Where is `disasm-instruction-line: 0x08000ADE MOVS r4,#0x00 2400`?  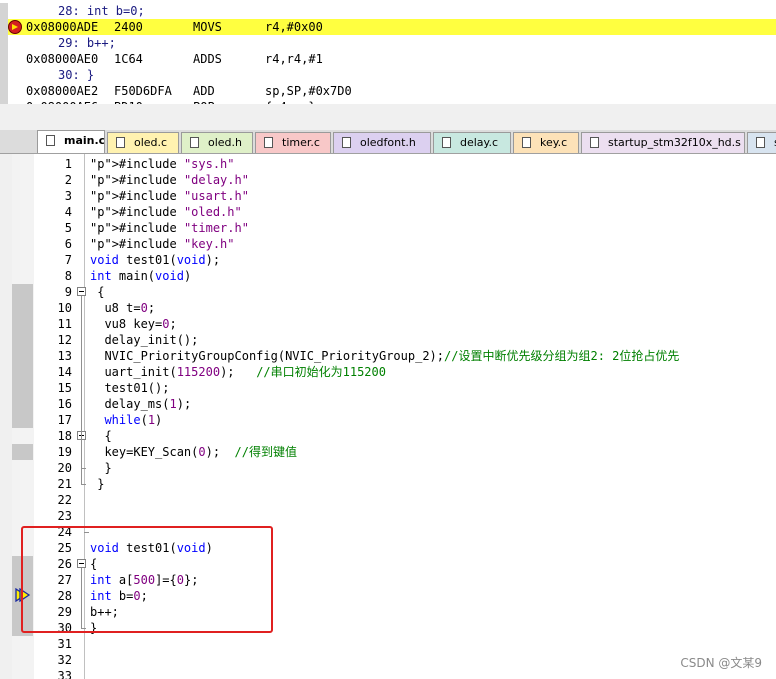 disasm-instruction-line: 0x08000ADE MOVS r4,#0x00 2400 is located at coordinates (388, 27).